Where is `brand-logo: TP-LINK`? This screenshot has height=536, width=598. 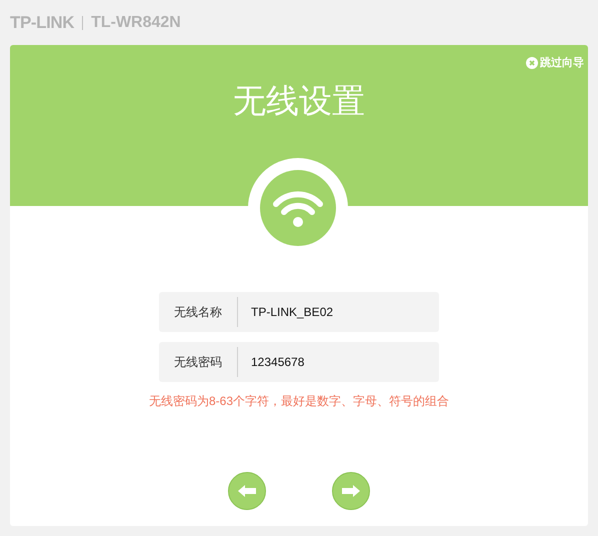 brand-logo: TP-LINK is located at coordinates (42, 23).